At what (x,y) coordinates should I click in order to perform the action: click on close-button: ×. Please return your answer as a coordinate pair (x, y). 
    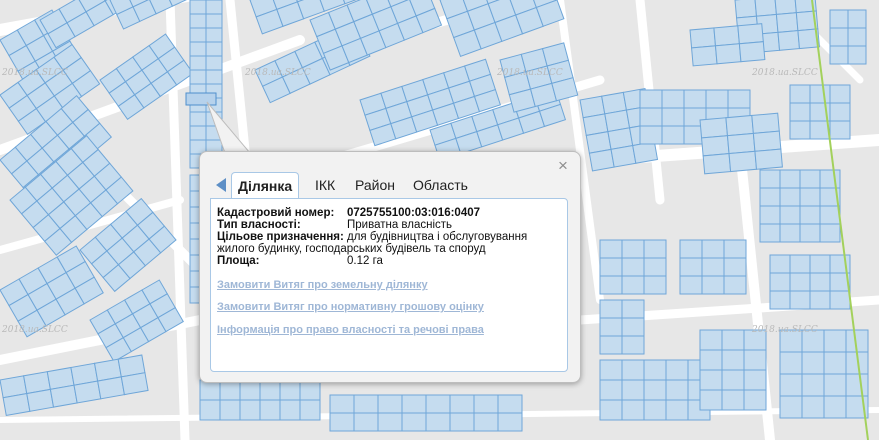
    Looking at the image, I should click on (563, 165).